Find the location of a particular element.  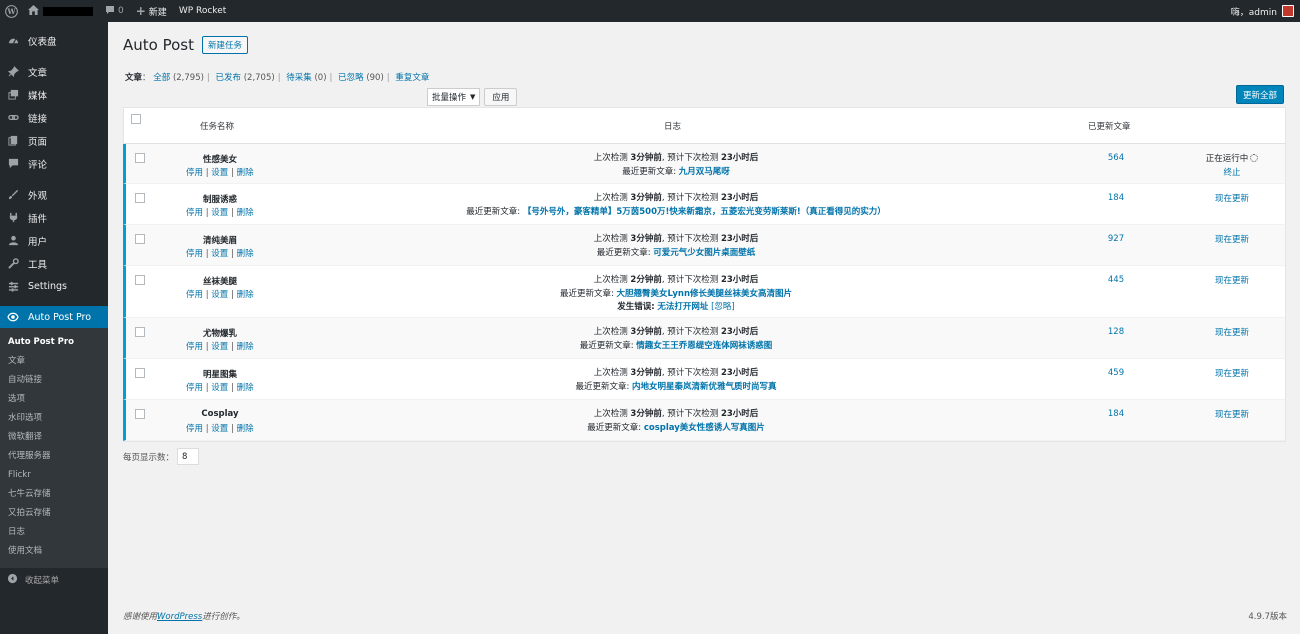

sidebar-item-posts: 文章 is located at coordinates (54, 71).